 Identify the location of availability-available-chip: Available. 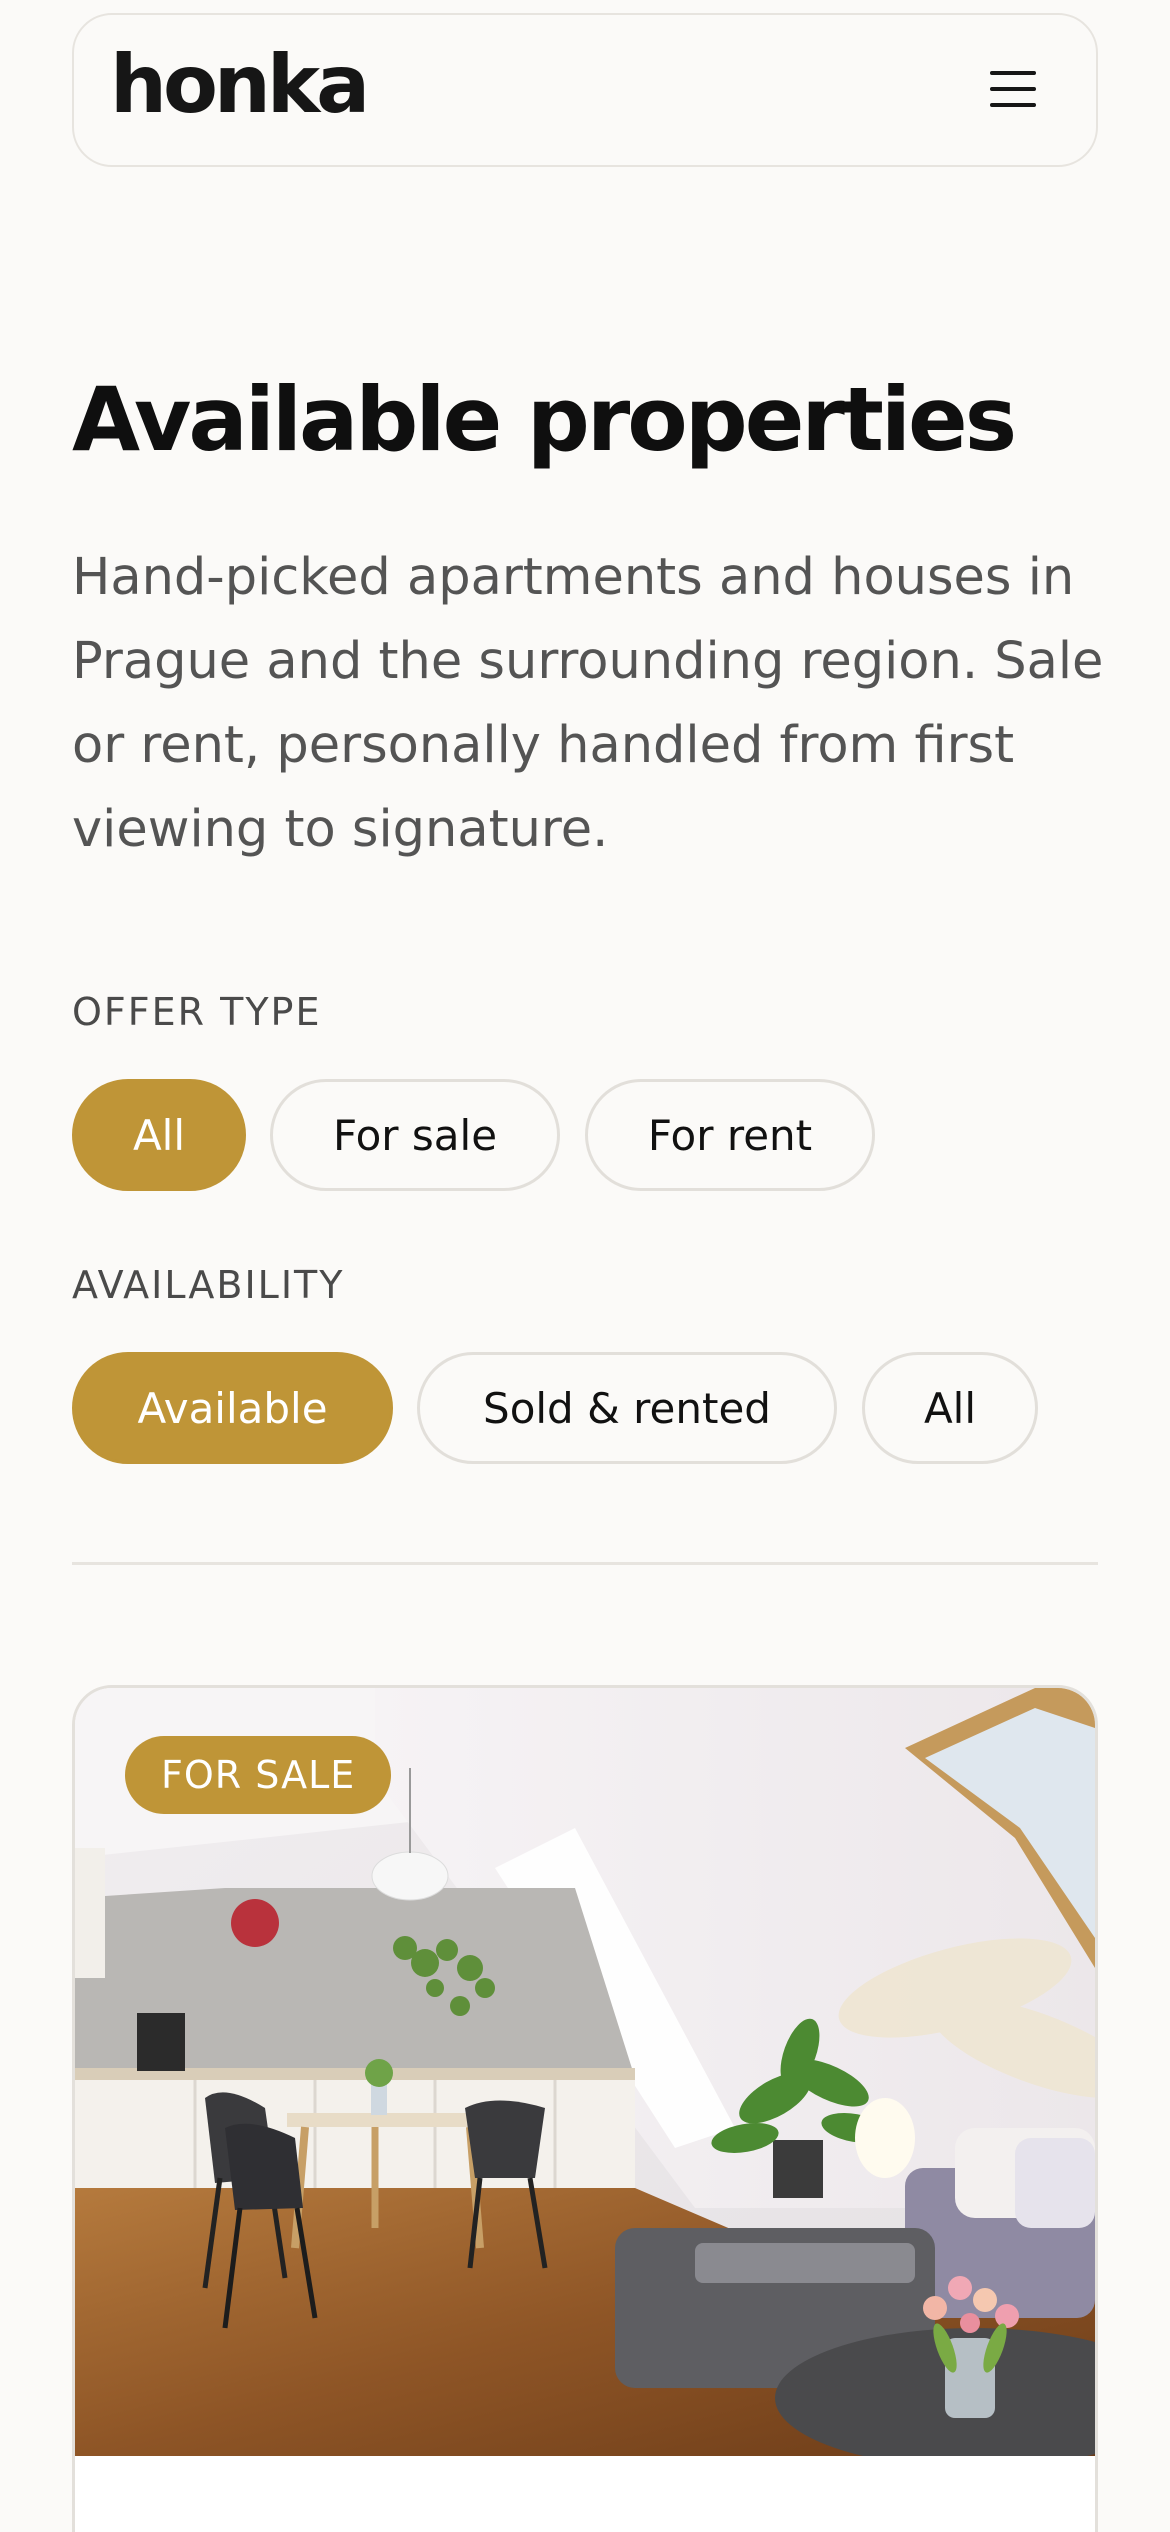
(232, 1408).